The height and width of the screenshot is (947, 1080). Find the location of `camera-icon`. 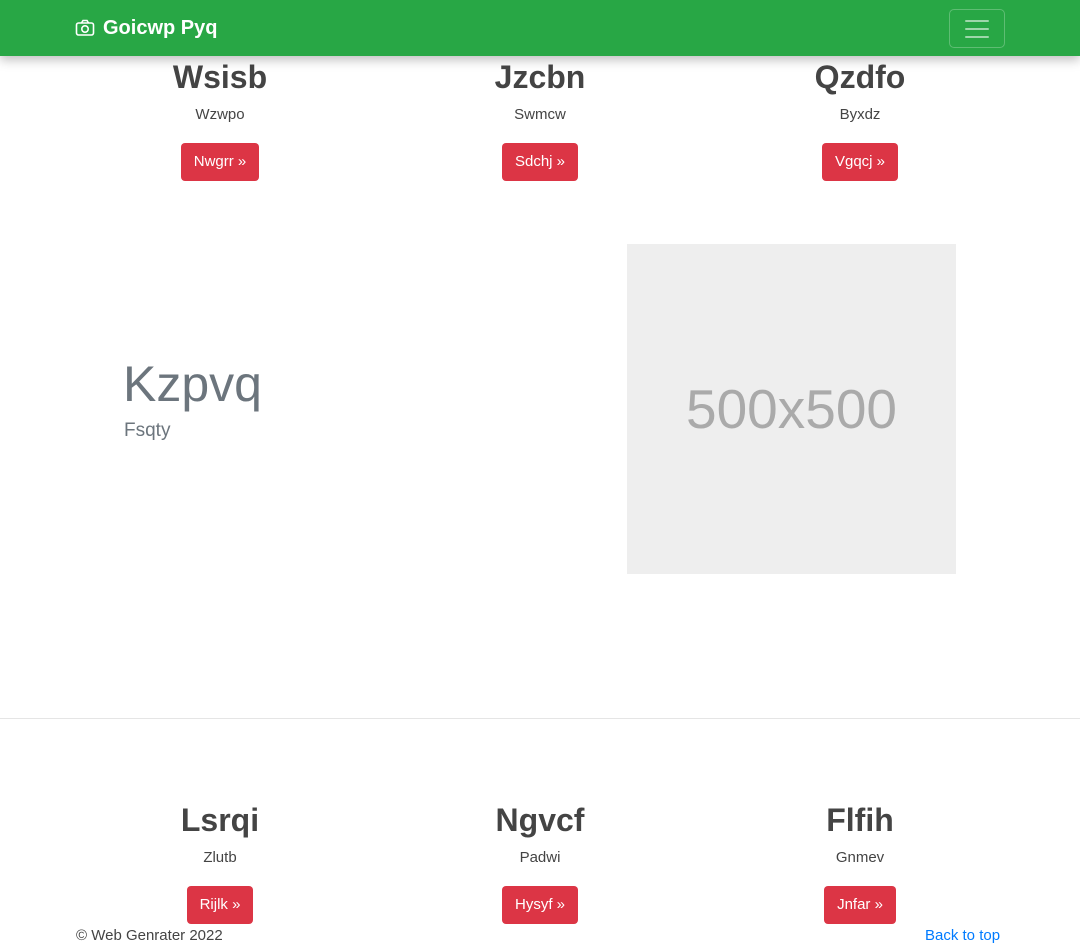

camera-icon is located at coordinates (85, 27).